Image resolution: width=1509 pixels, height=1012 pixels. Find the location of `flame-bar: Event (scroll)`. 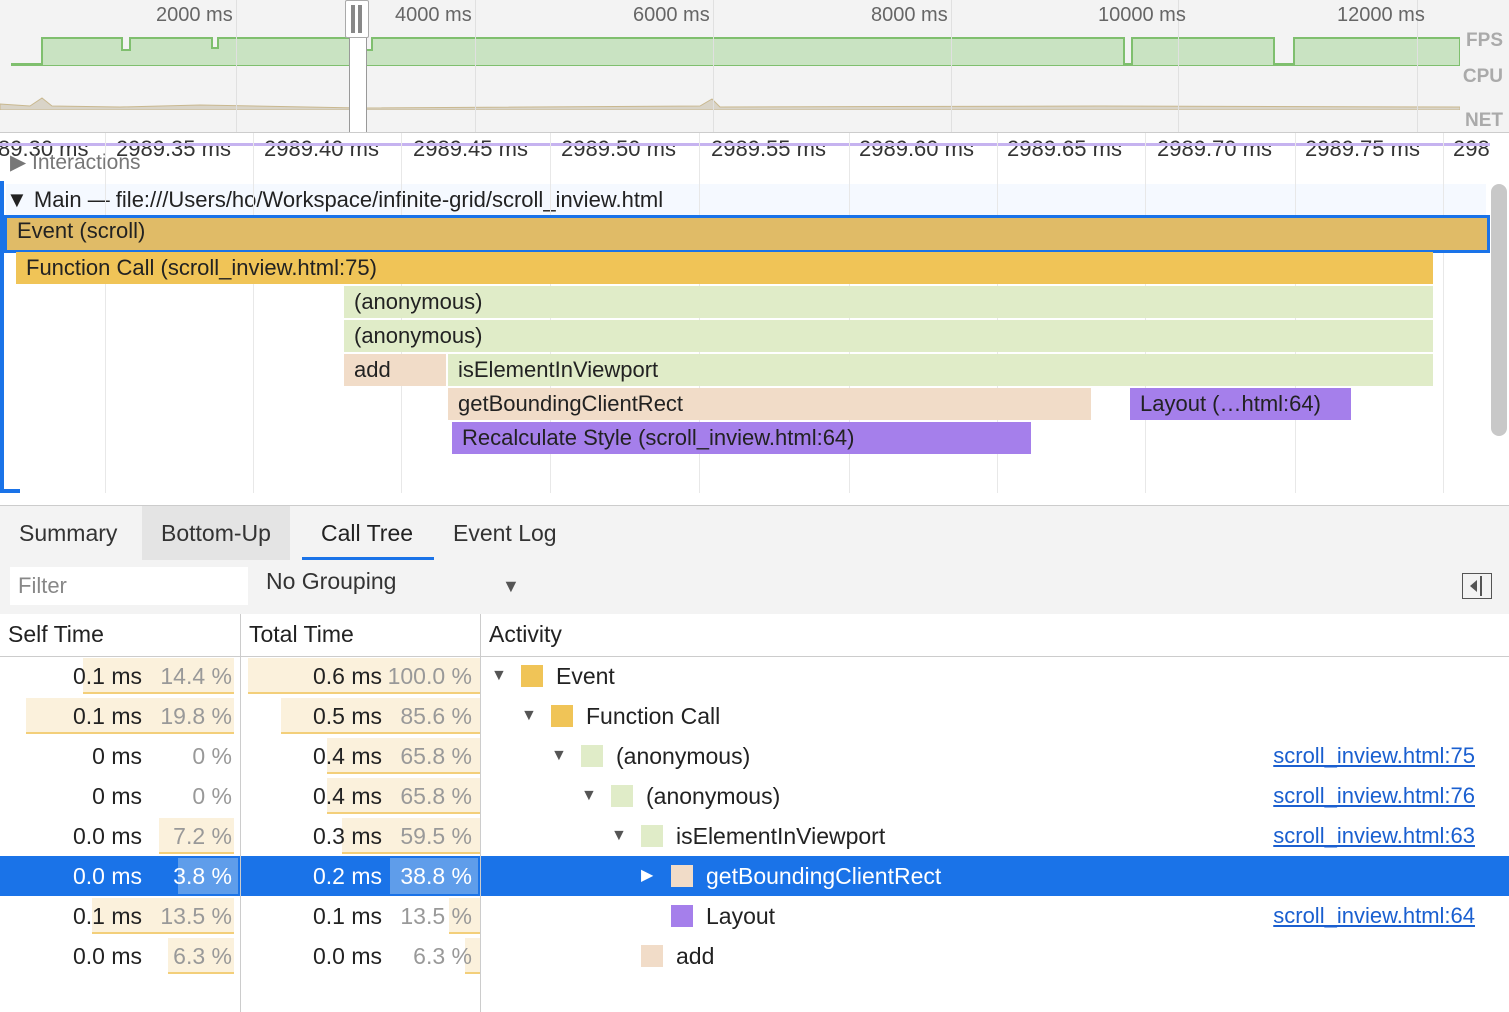

flame-bar: Event (scroll) is located at coordinates (747, 234).